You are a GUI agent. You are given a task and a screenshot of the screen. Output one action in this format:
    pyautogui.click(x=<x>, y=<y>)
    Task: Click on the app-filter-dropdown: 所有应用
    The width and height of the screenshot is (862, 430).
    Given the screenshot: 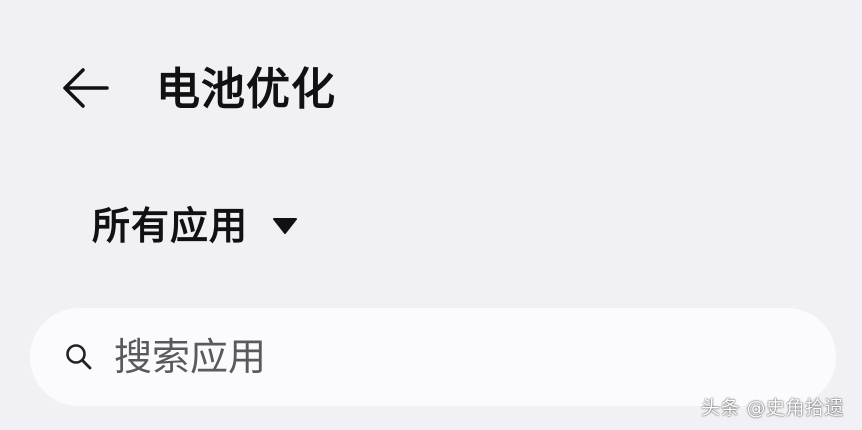 What is the action you would take?
    pyautogui.click(x=195, y=226)
    